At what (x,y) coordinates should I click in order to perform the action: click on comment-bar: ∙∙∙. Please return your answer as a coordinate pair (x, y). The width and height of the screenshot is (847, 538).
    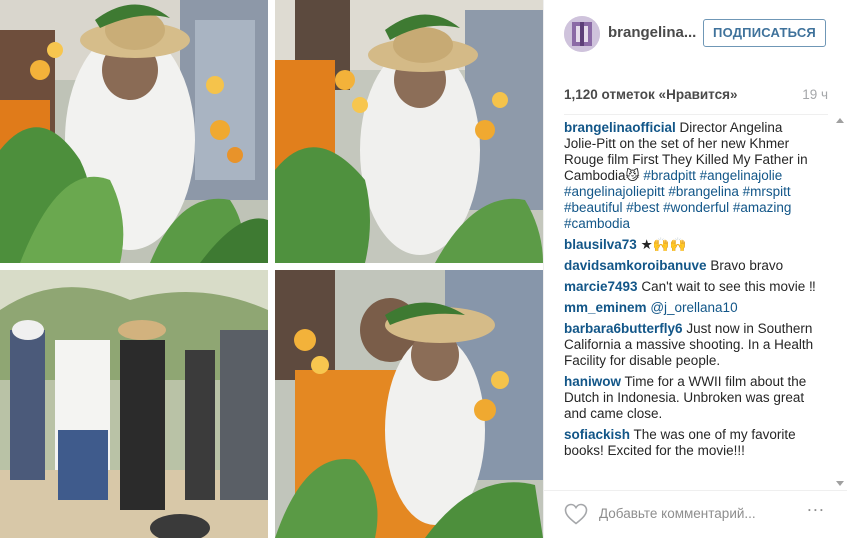
    Looking at the image, I should click on (695, 514).